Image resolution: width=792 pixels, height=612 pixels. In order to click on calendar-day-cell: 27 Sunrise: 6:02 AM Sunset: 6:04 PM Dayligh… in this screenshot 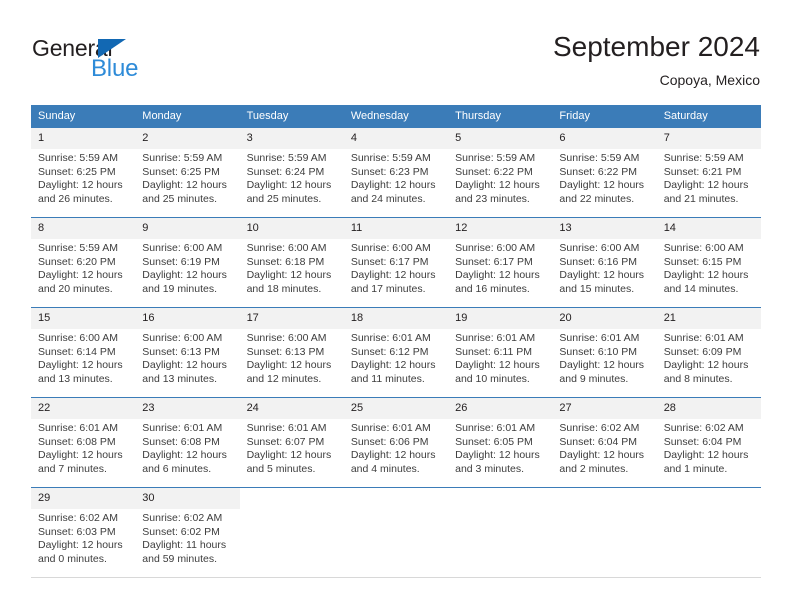, I will do `click(604, 442)`.